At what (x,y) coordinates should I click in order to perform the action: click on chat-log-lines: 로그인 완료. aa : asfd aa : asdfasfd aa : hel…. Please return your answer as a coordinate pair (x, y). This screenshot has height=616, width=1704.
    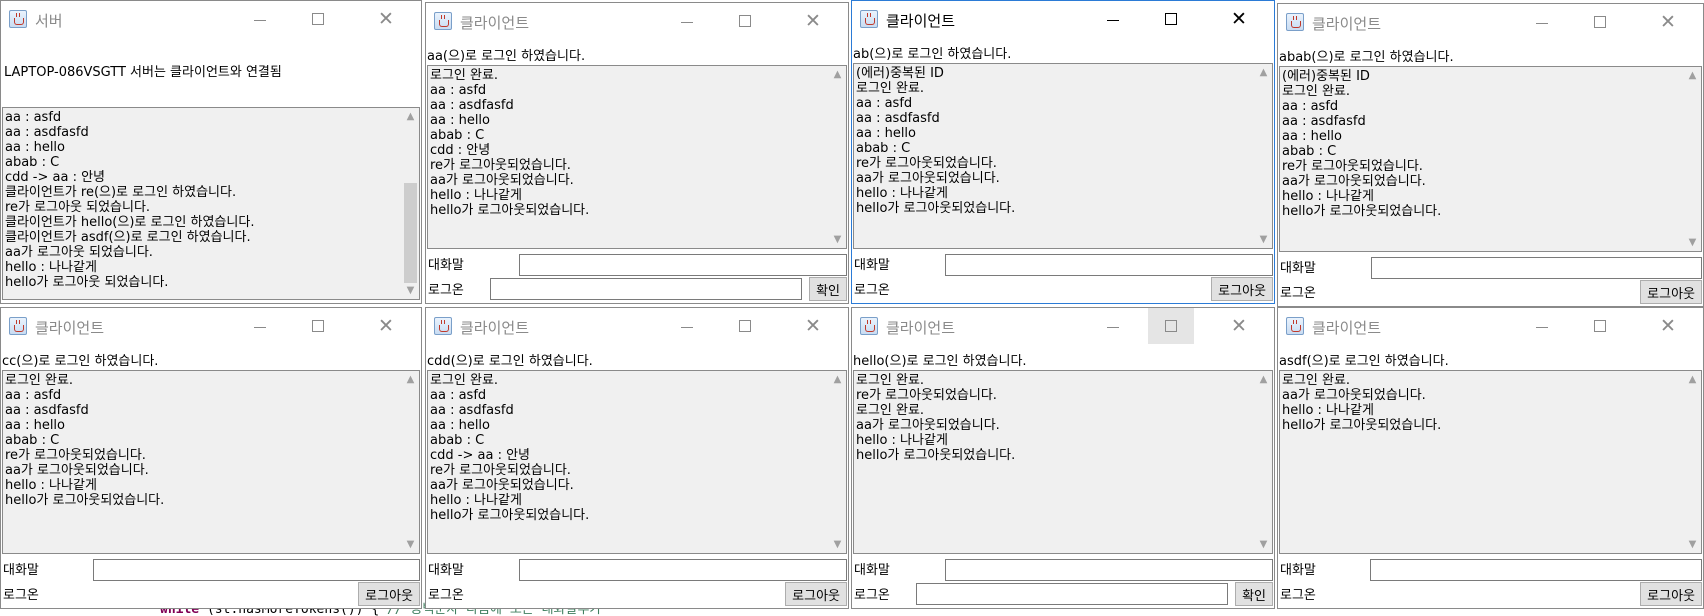
    Looking at the image, I should click on (510, 448).